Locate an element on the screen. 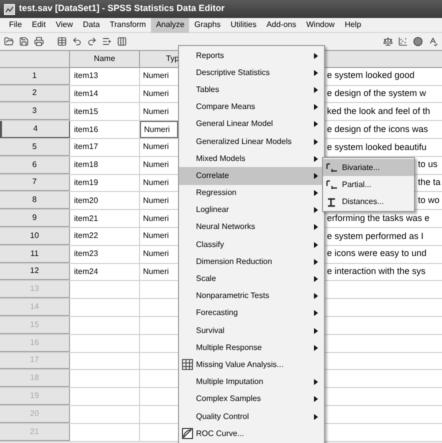 This screenshot has height=443, width=442. insert-column-icon is located at coordinates (122, 41).